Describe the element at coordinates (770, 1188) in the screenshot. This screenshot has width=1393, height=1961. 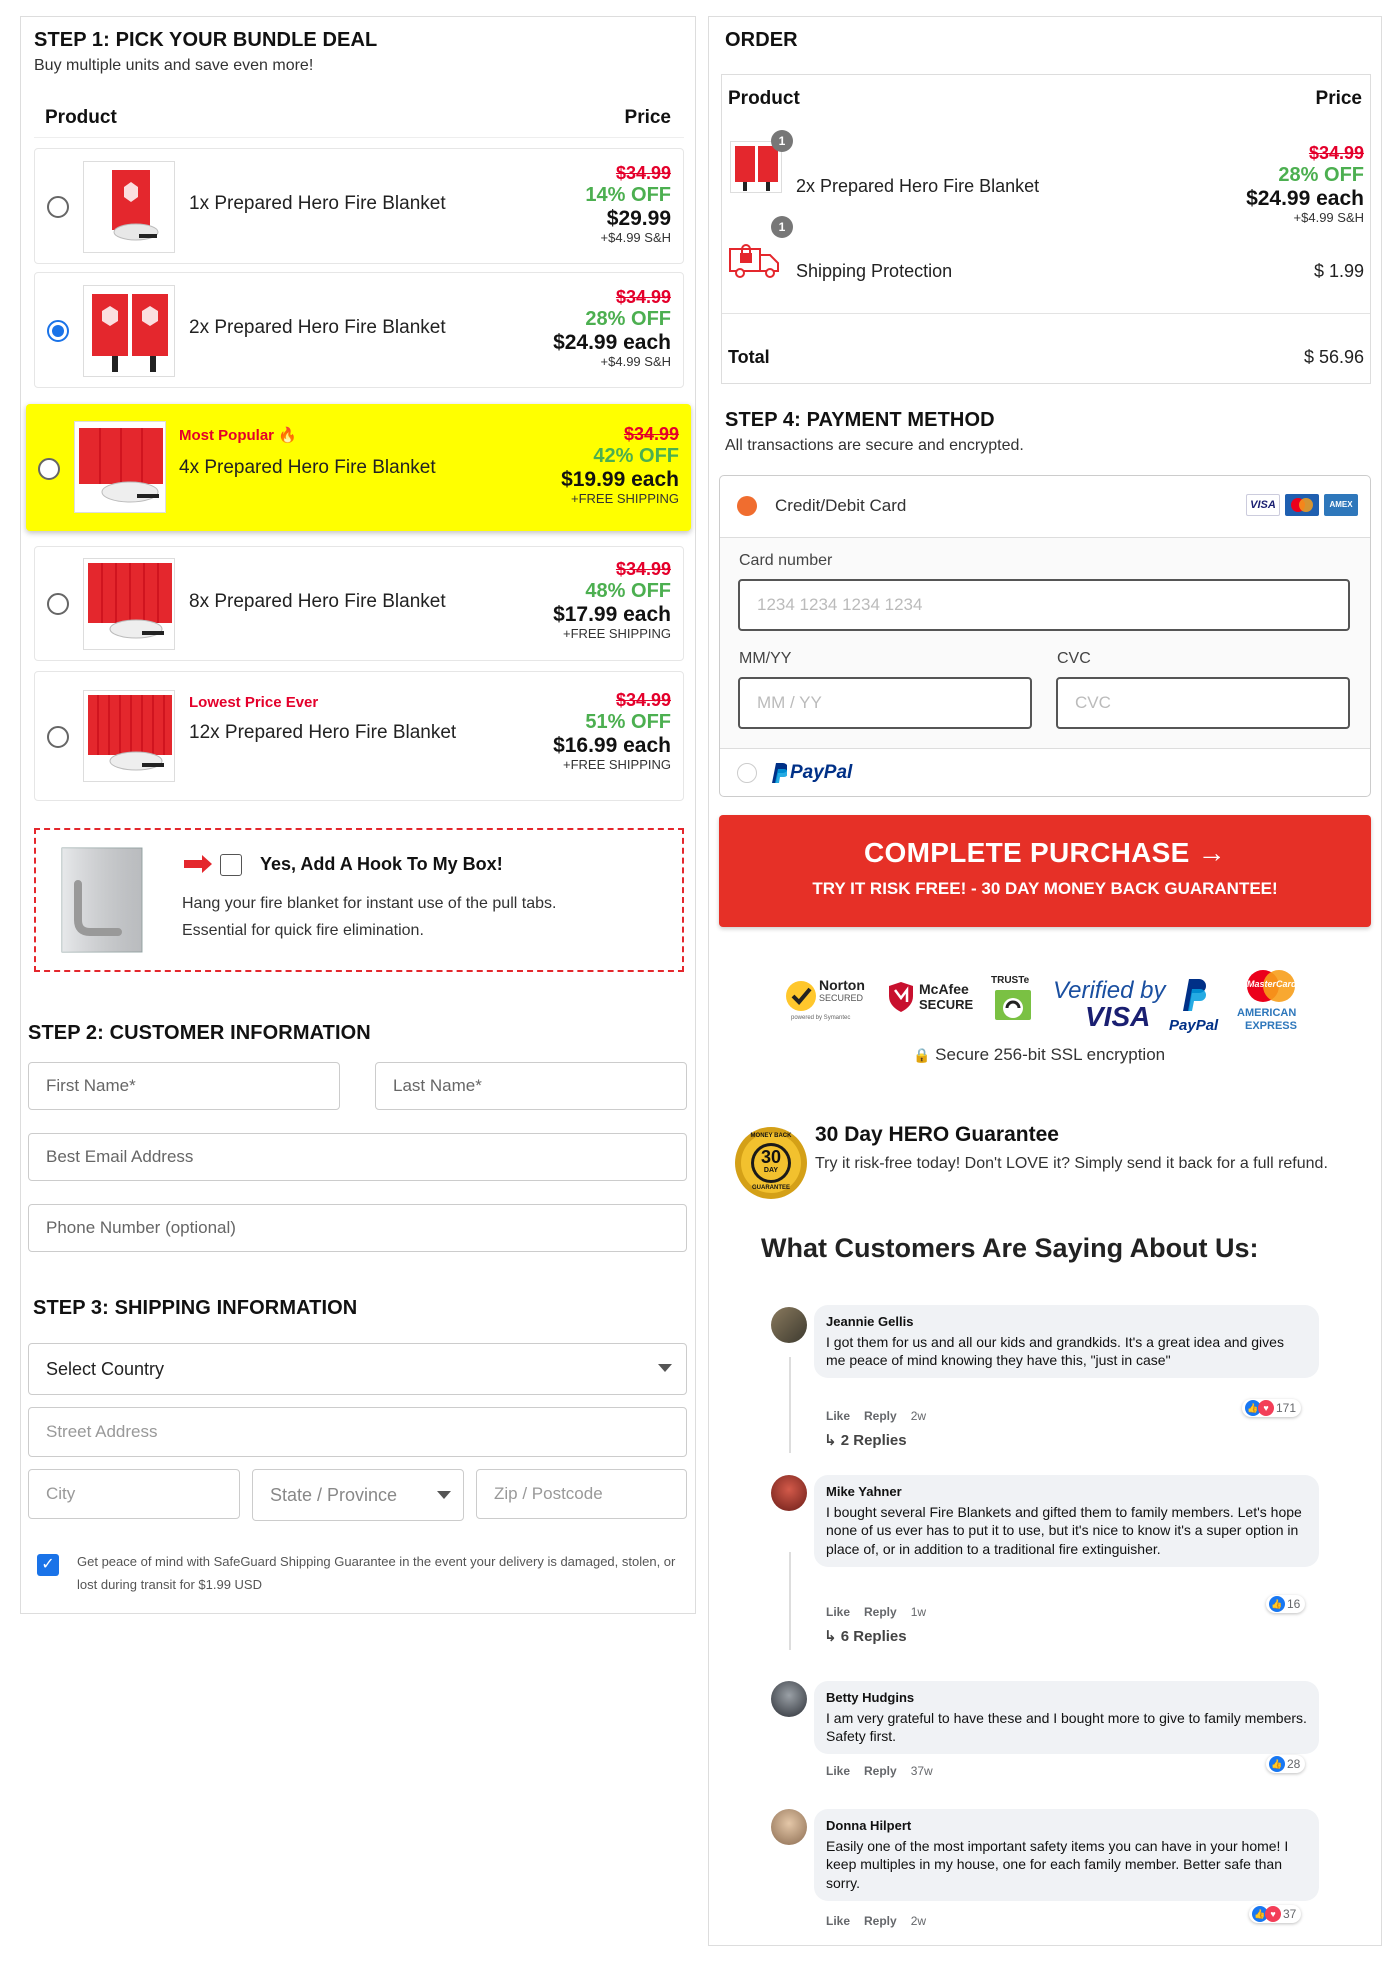
I see `seal-bottom-text: GUARANTEE` at that location.